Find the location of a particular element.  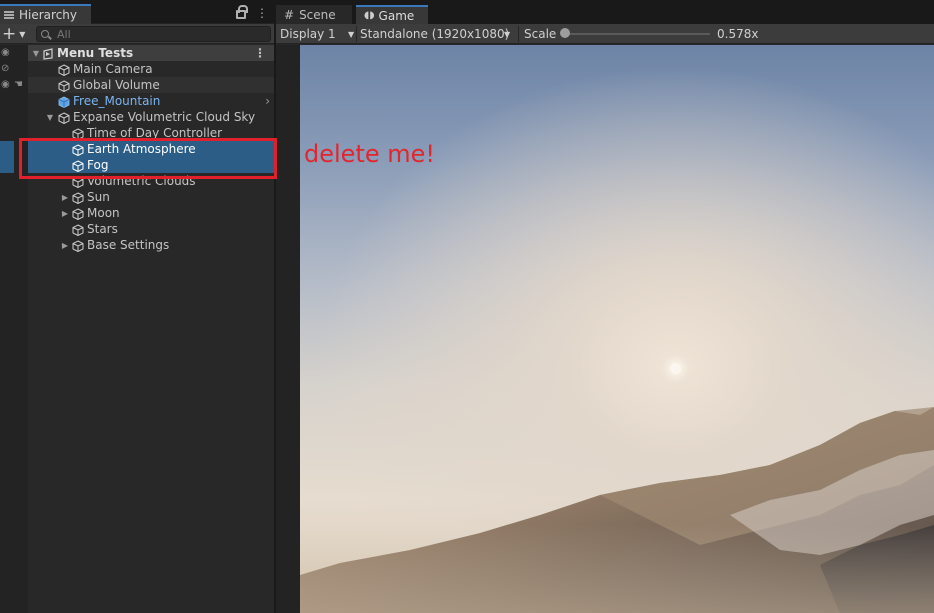

selection-gutter-marker is located at coordinates (7, 157).